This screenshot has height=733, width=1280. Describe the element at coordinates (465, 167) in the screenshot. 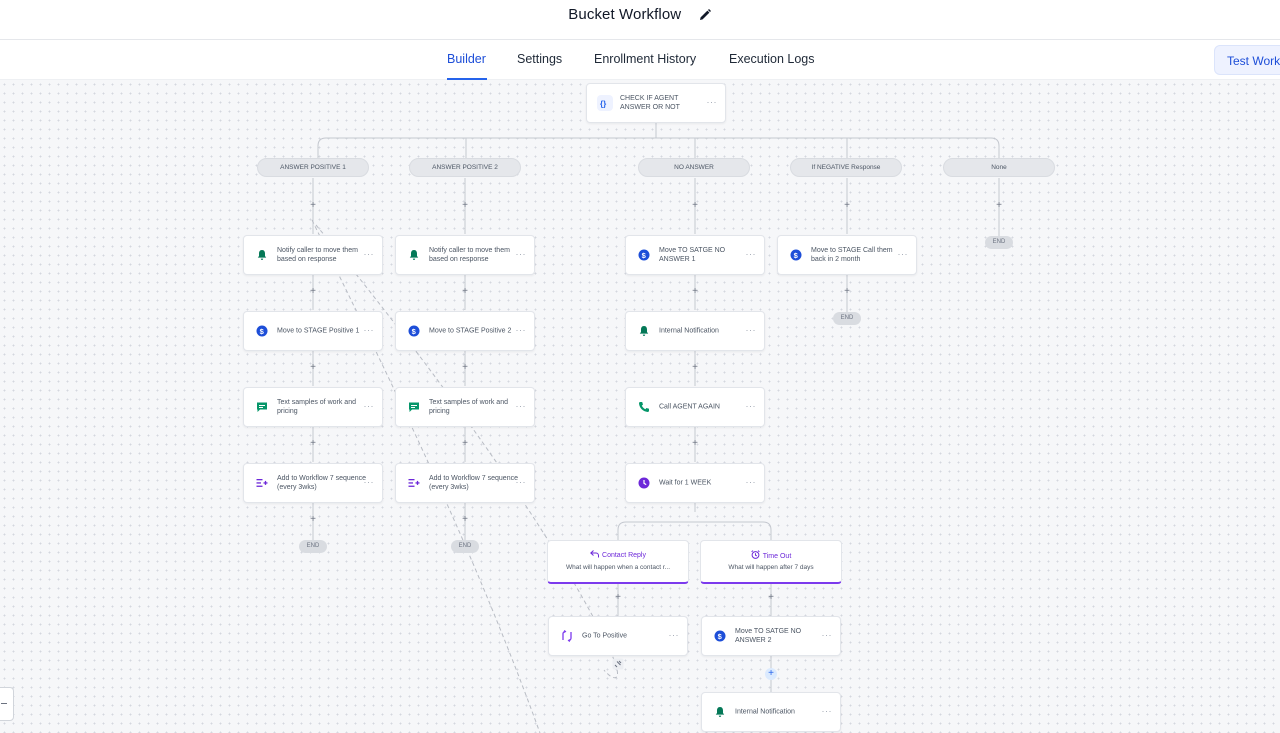

I see `branch-answer-positive-2: ANSWER POSITIVE 2` at that location.